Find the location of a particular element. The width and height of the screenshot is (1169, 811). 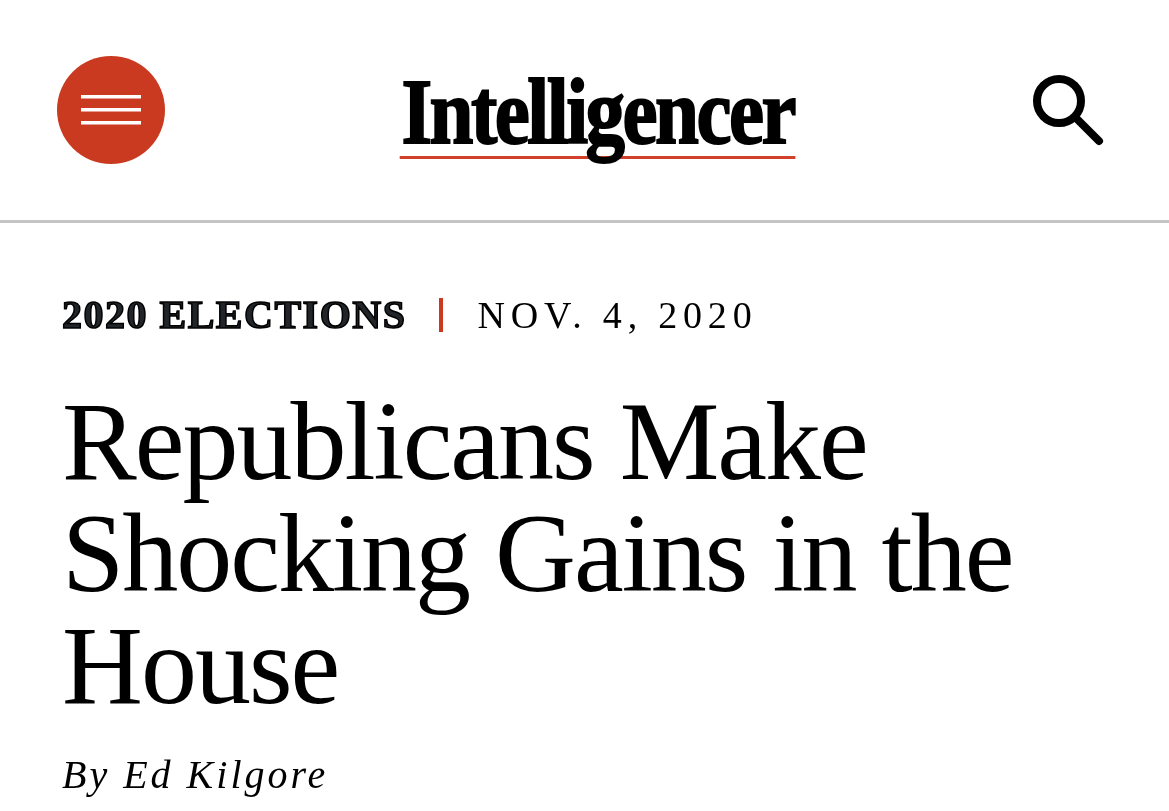

menu-icon is located at coordinates (111, 110).